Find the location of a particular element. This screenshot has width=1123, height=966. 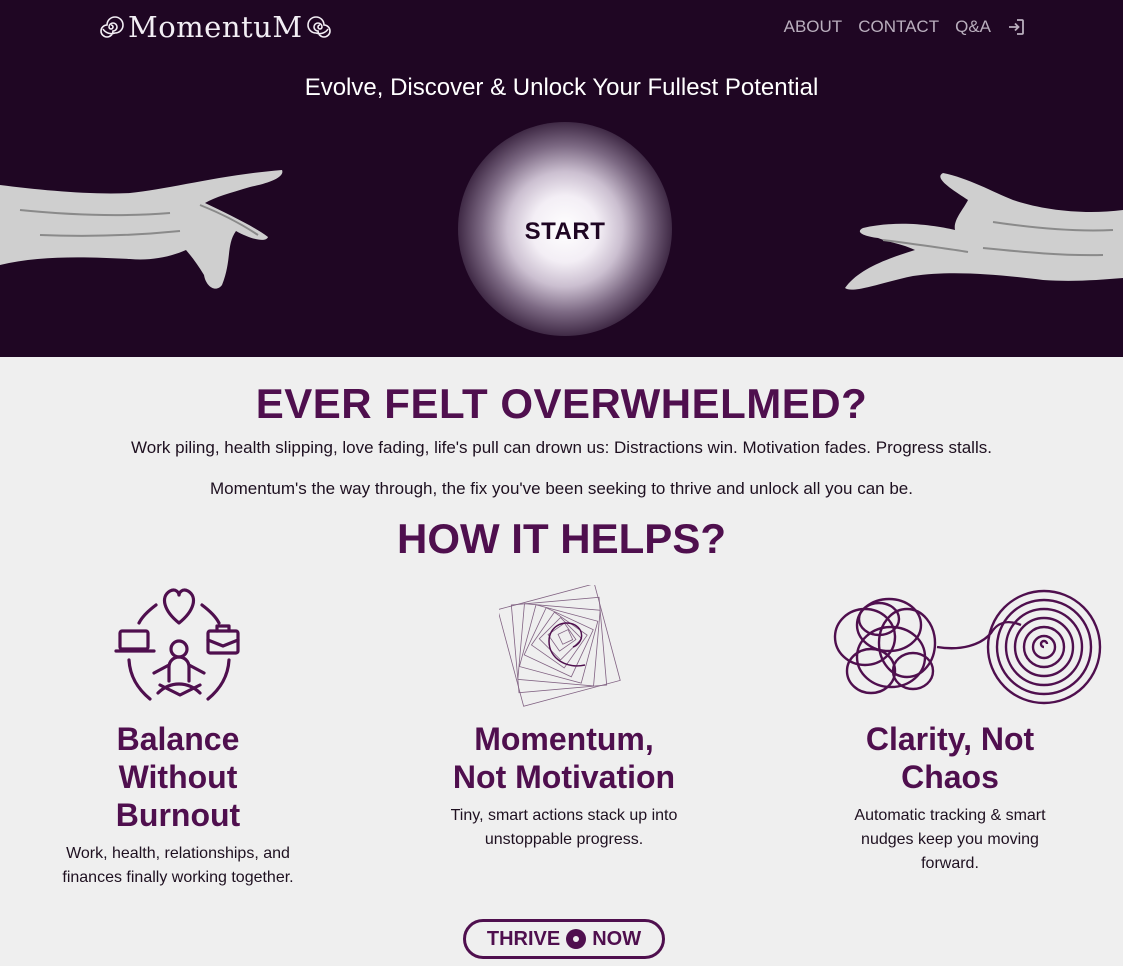

login-icon is located at coordinates (1016, 27).